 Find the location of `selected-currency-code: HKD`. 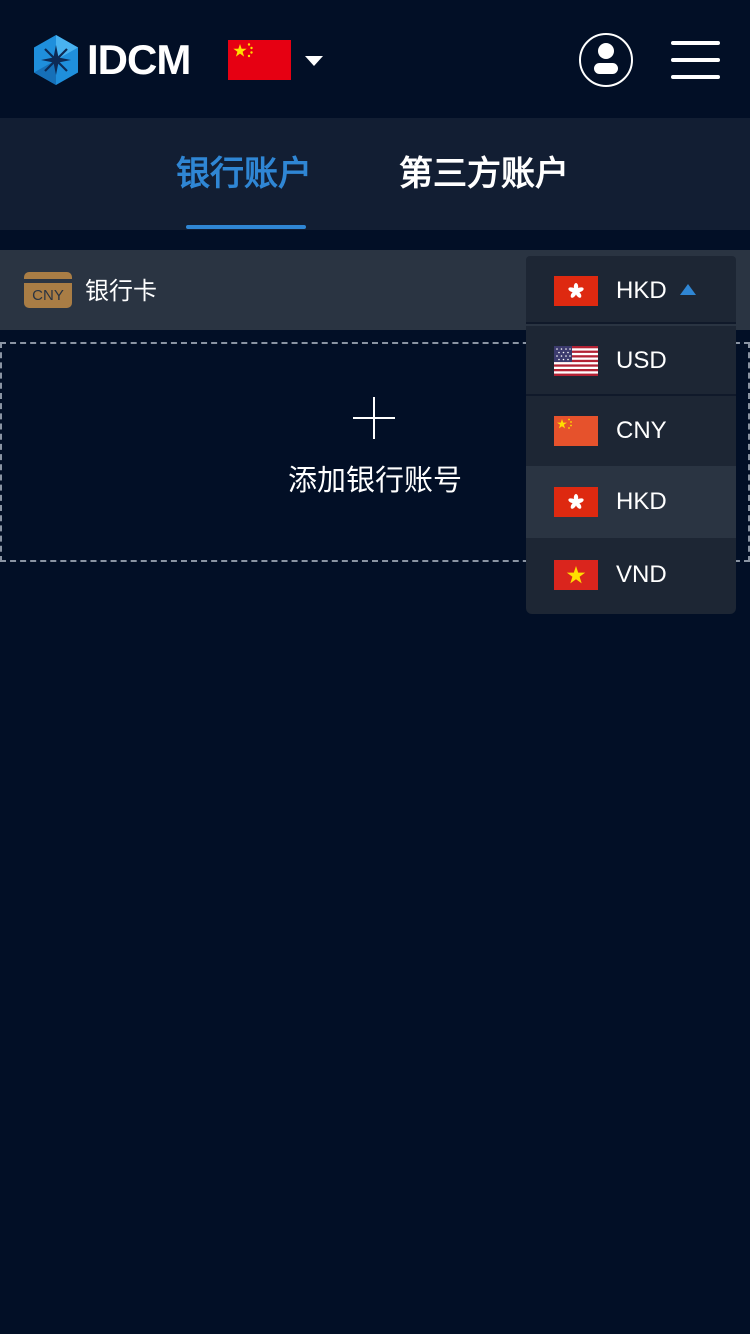

selected-currency-code: HKD is located at coordinates (641, 290).